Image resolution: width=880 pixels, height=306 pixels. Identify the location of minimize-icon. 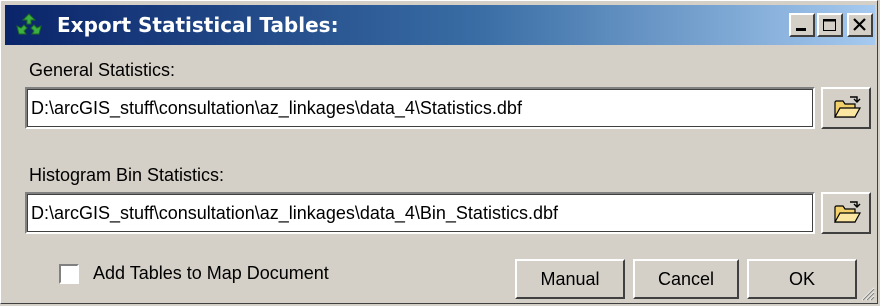
(801, 29).